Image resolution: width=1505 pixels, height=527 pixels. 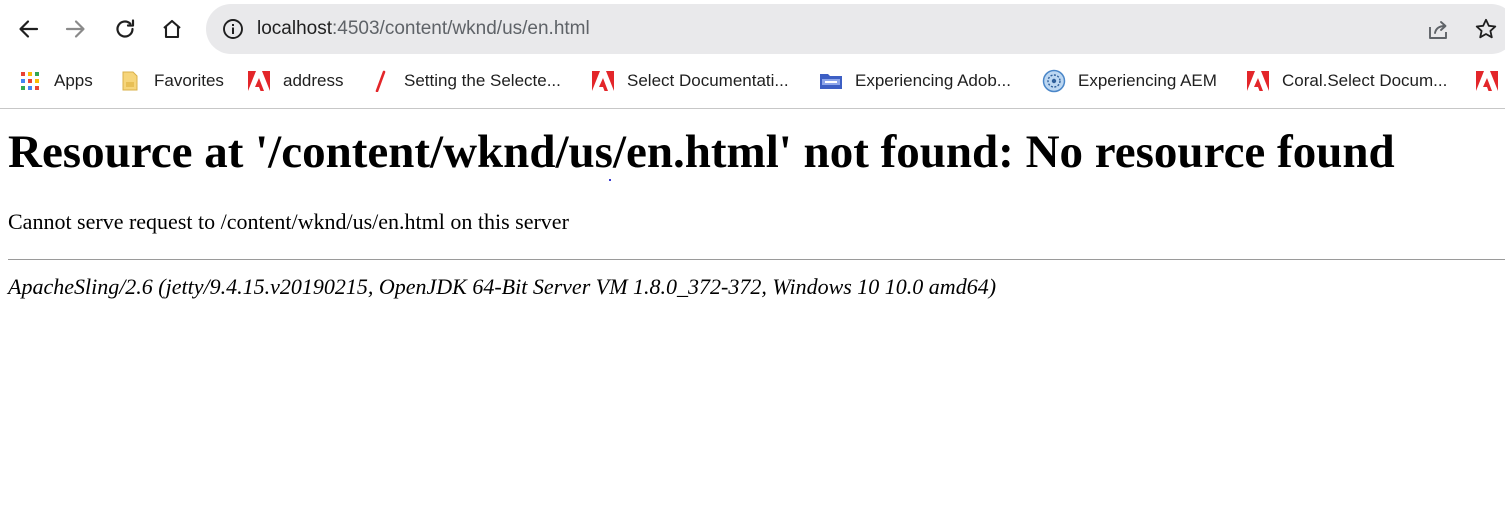 I want to click on url-host: localhost, so click(x=294, y=28).